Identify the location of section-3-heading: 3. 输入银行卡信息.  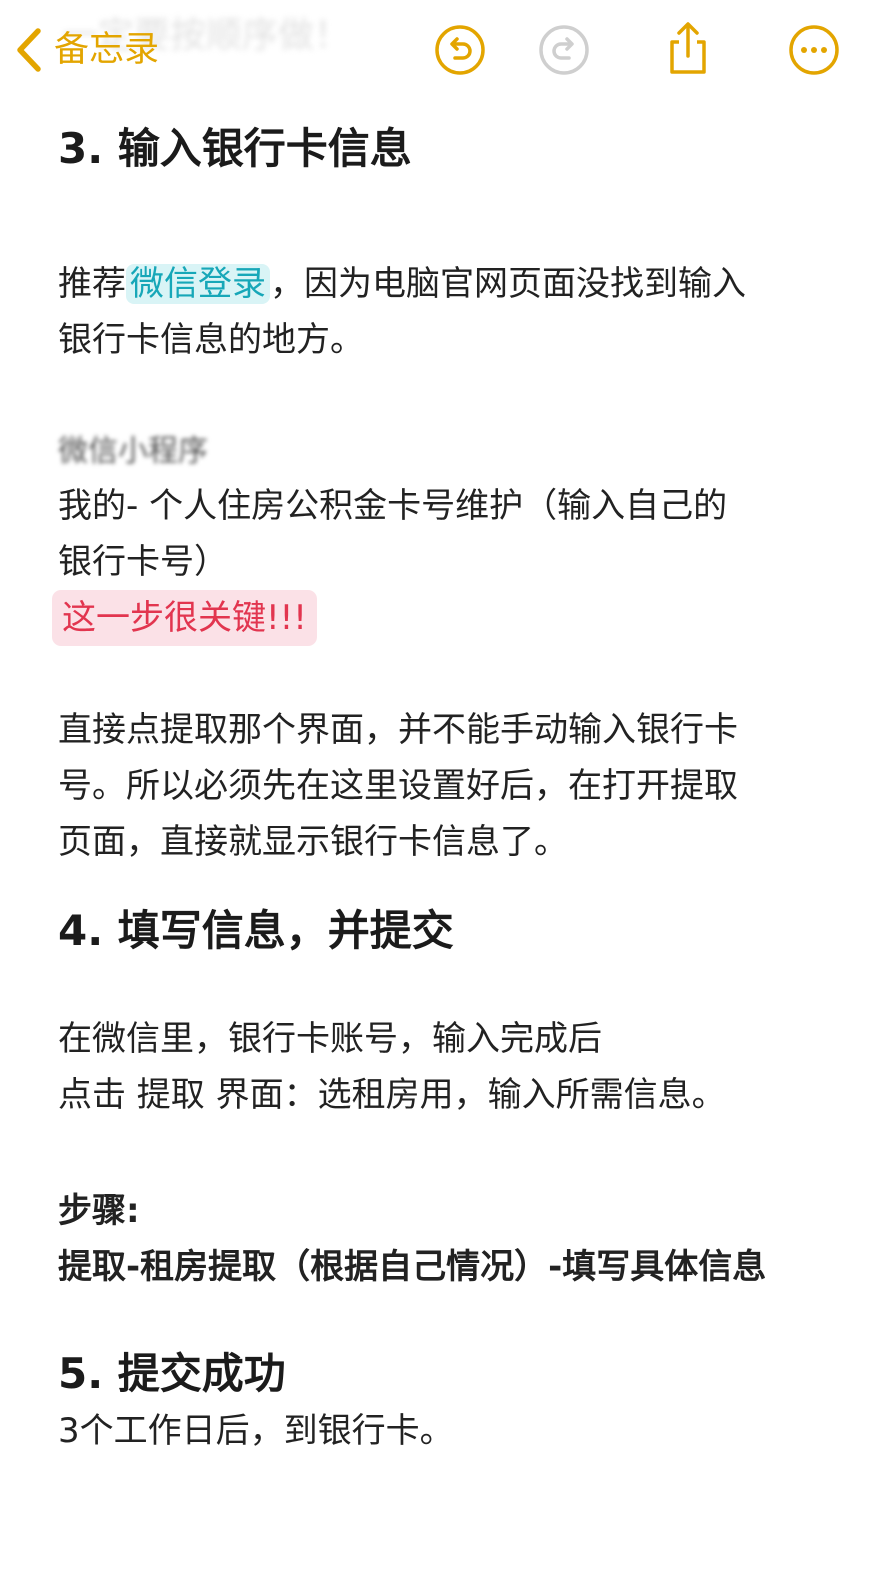
(235, 148).